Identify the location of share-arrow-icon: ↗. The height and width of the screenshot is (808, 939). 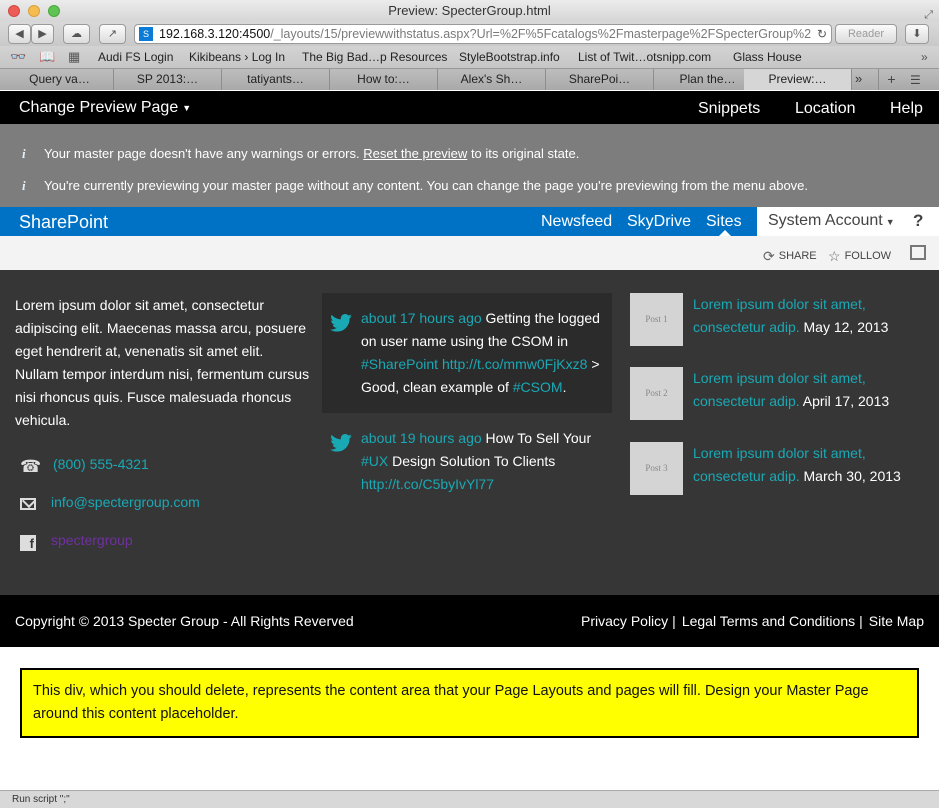
(112, 34).